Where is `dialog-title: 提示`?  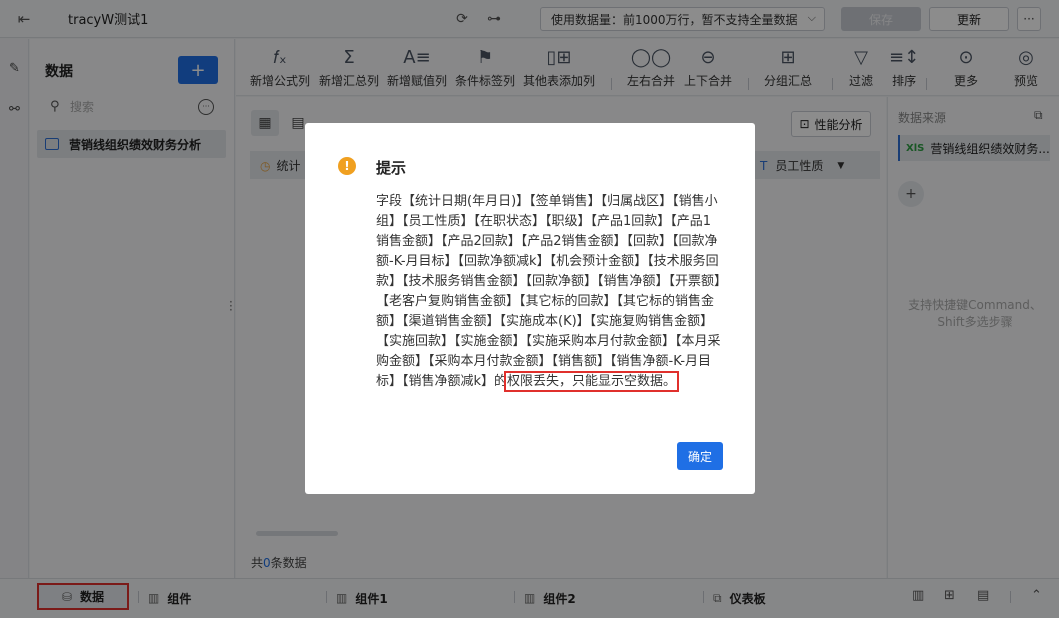 dialog-title: 提示 is located at coordinates (391, 168).